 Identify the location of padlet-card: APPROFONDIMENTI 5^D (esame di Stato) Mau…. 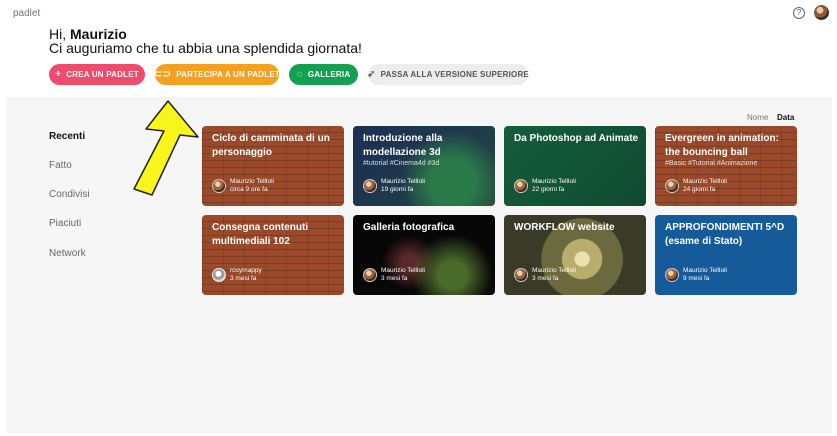
(726, 255).